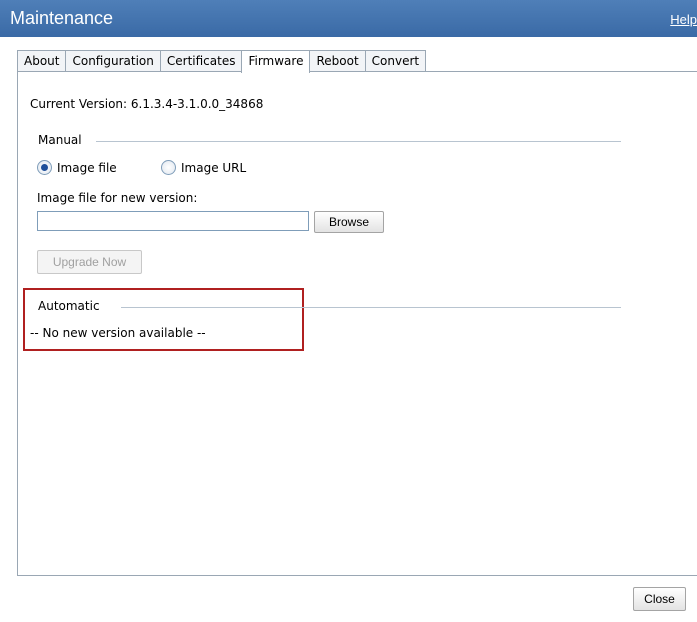 The height and width of the screenshot is (622, 697). What do you see at coordinates (44, 167) in the screenshot?
I see `image-file-radio` at bounding box center [44, 167].